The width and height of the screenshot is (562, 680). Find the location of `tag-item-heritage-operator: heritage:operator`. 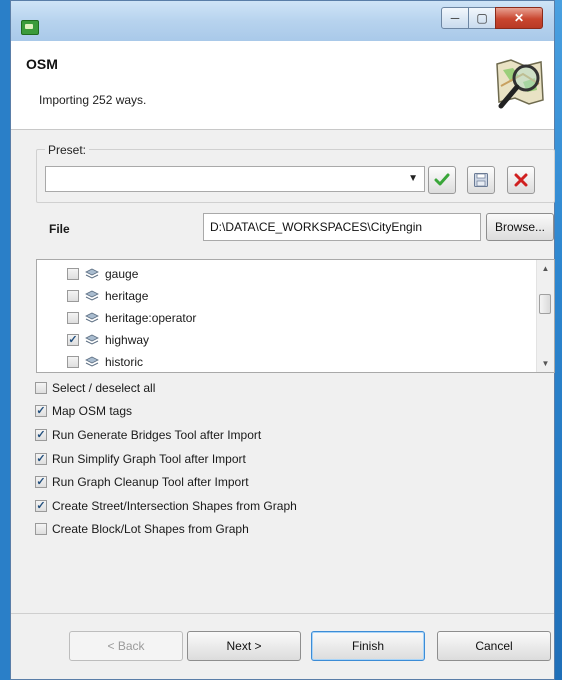

tag-item-heritage-operator: heritage:operator is located at coordinates (131, 318).